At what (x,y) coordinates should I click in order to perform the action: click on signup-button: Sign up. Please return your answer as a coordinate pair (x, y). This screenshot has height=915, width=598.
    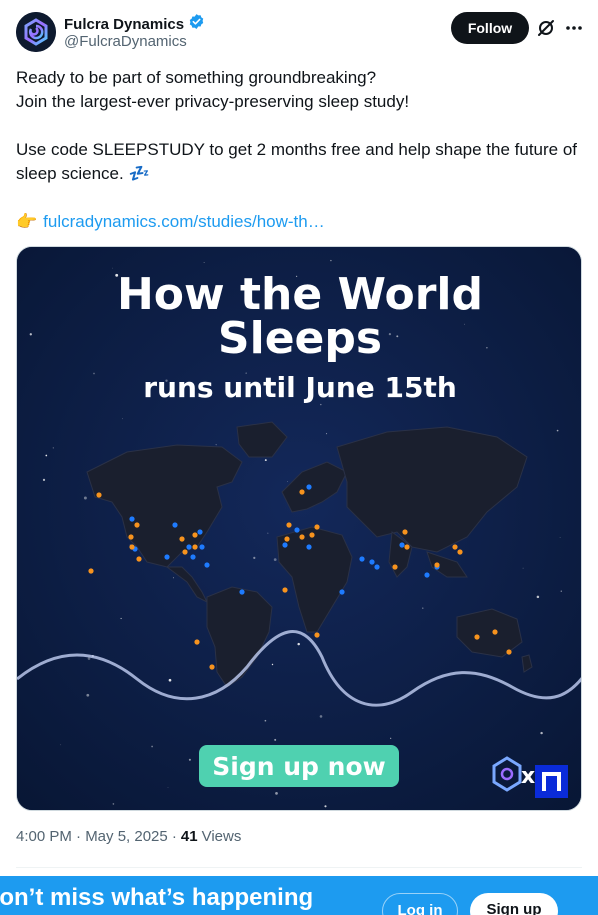
    Looking at the image, I should click on (514, 904).